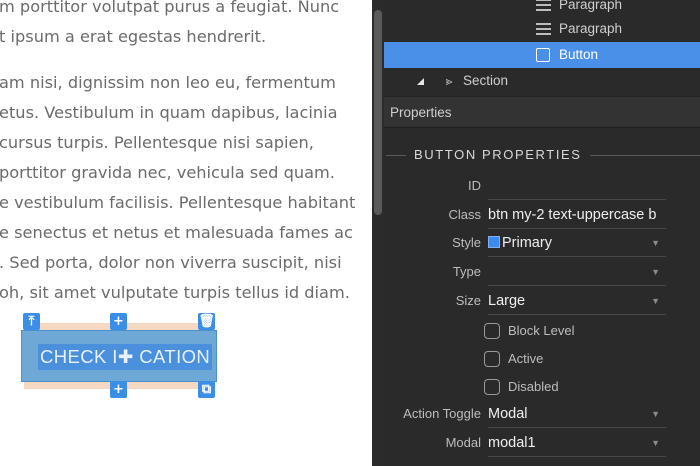  I want to click on tree-item-section: ⪢ Section, so click(542, 81).